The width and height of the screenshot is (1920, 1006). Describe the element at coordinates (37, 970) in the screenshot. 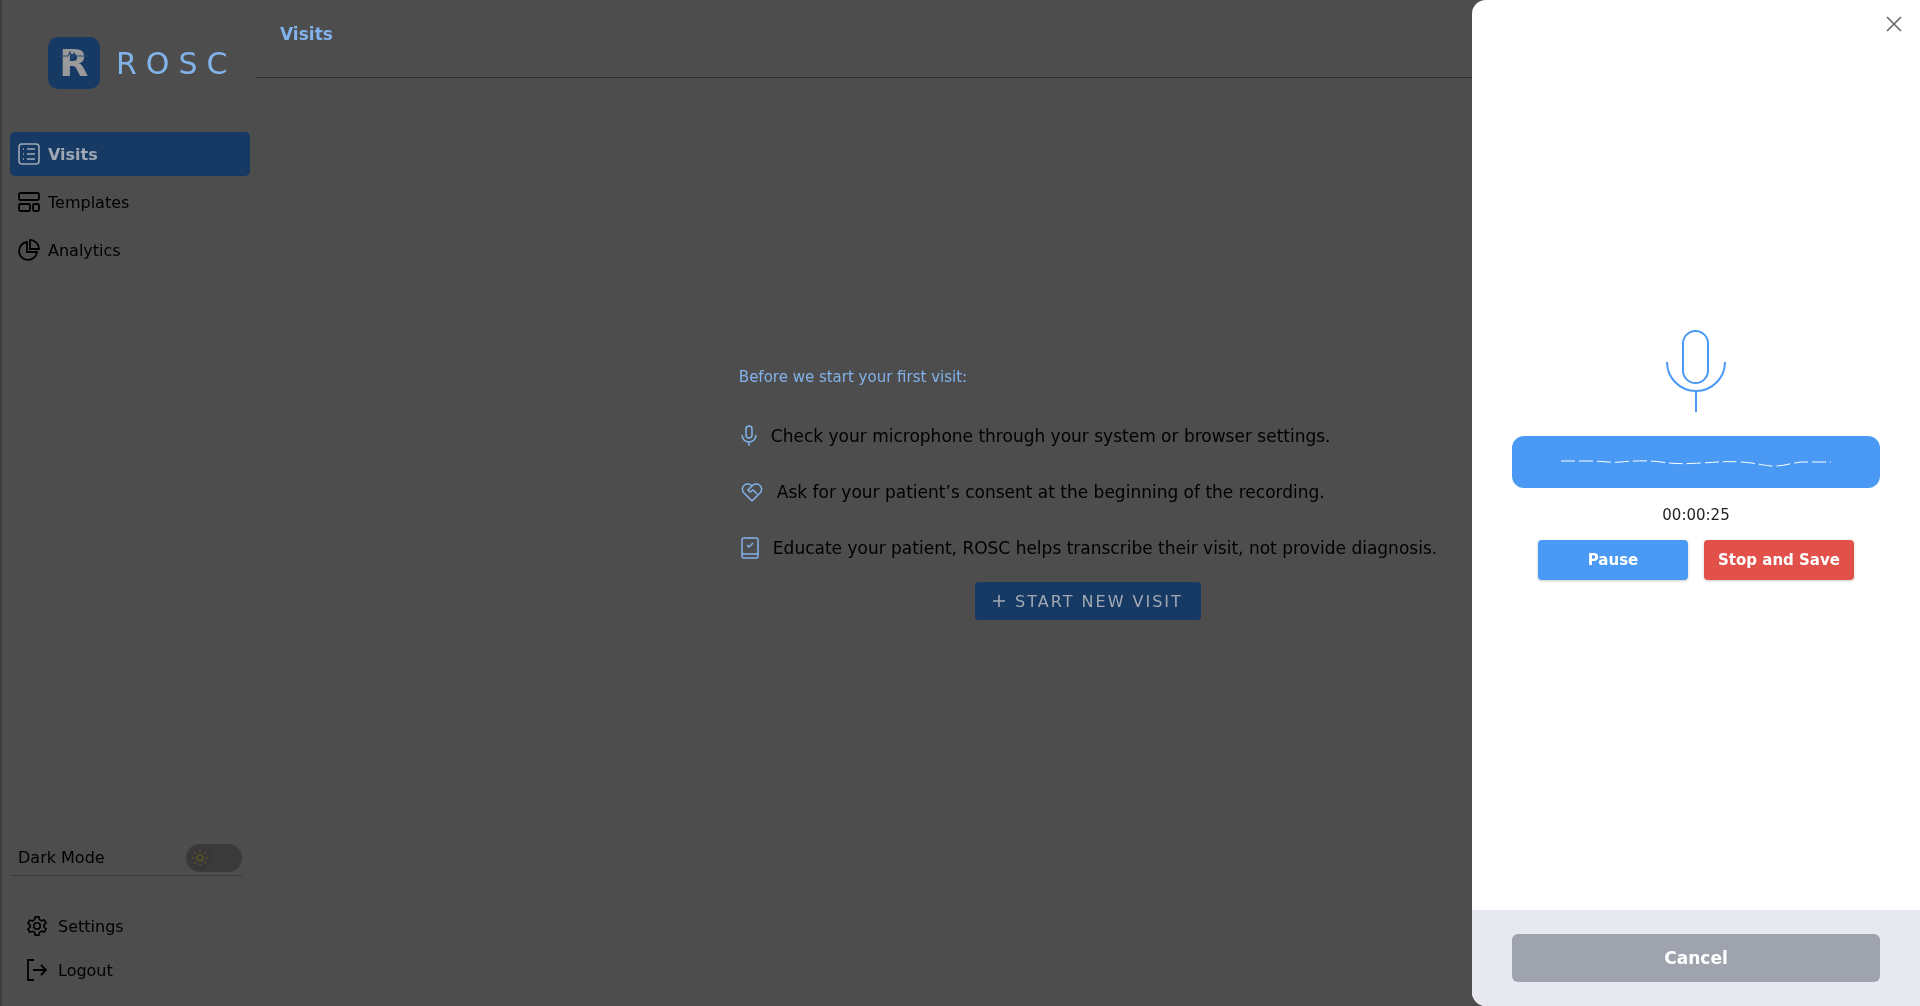

I see `logout-icon` at that location.